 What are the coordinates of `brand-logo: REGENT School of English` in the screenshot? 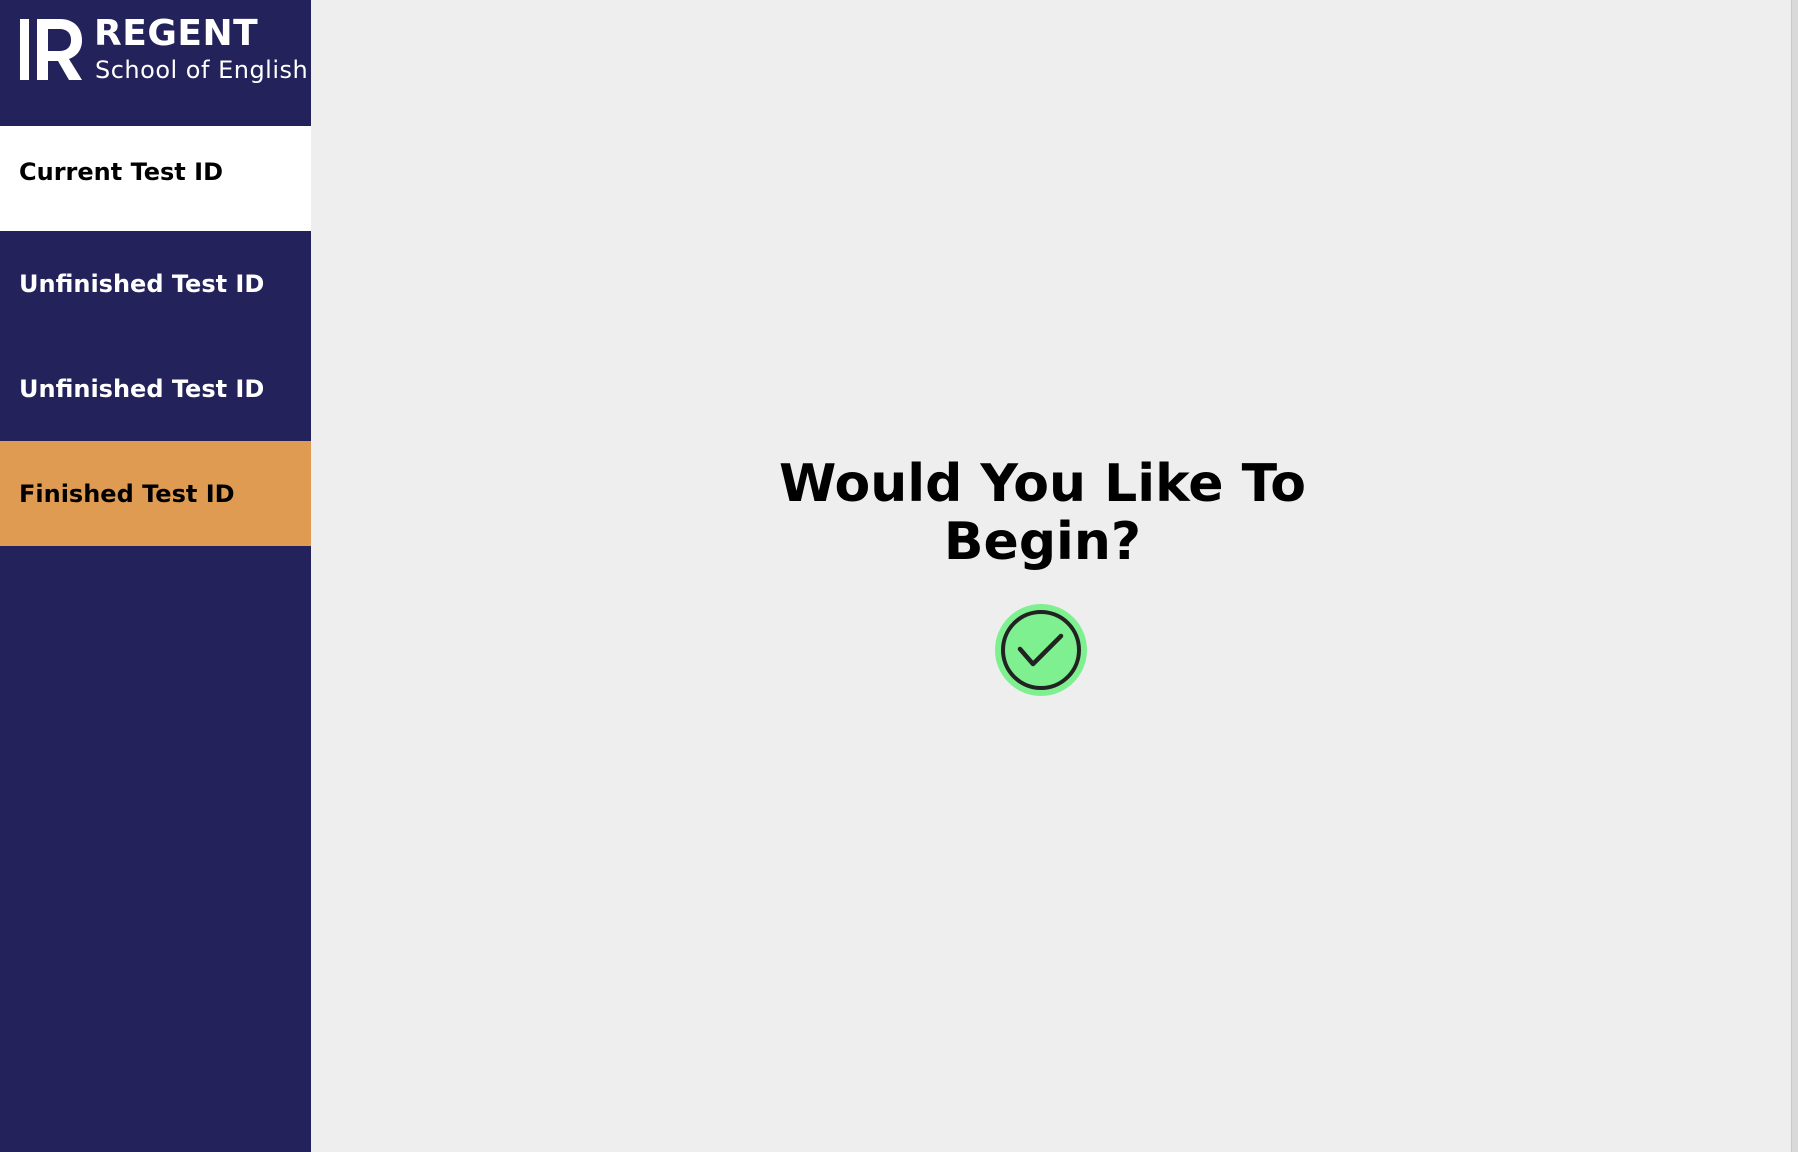 It's located at (155, 63).